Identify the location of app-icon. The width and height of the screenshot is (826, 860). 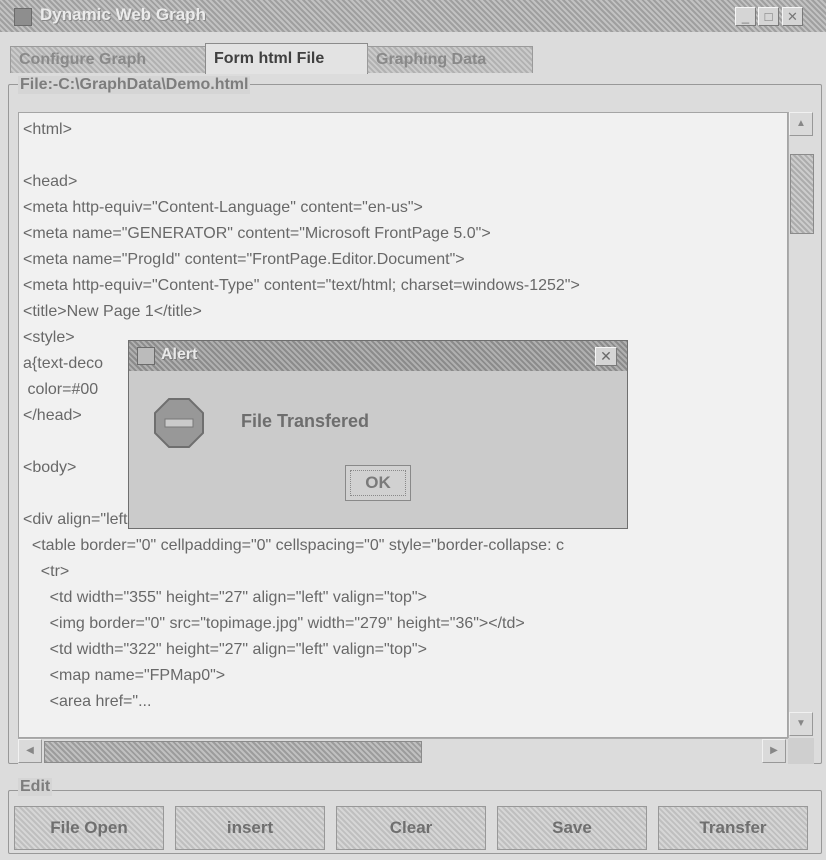
(23, 17).